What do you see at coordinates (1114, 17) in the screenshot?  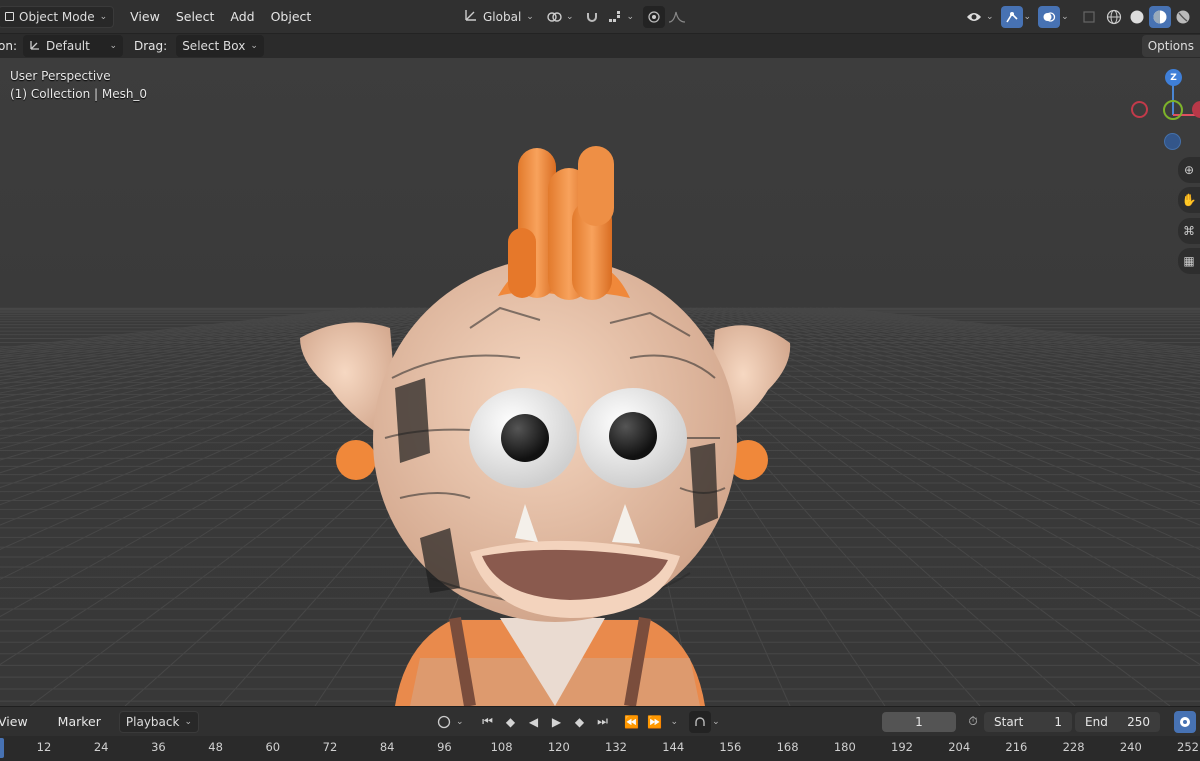 I see `wireframe-shading-icon` at bounding box center [1114, 17].